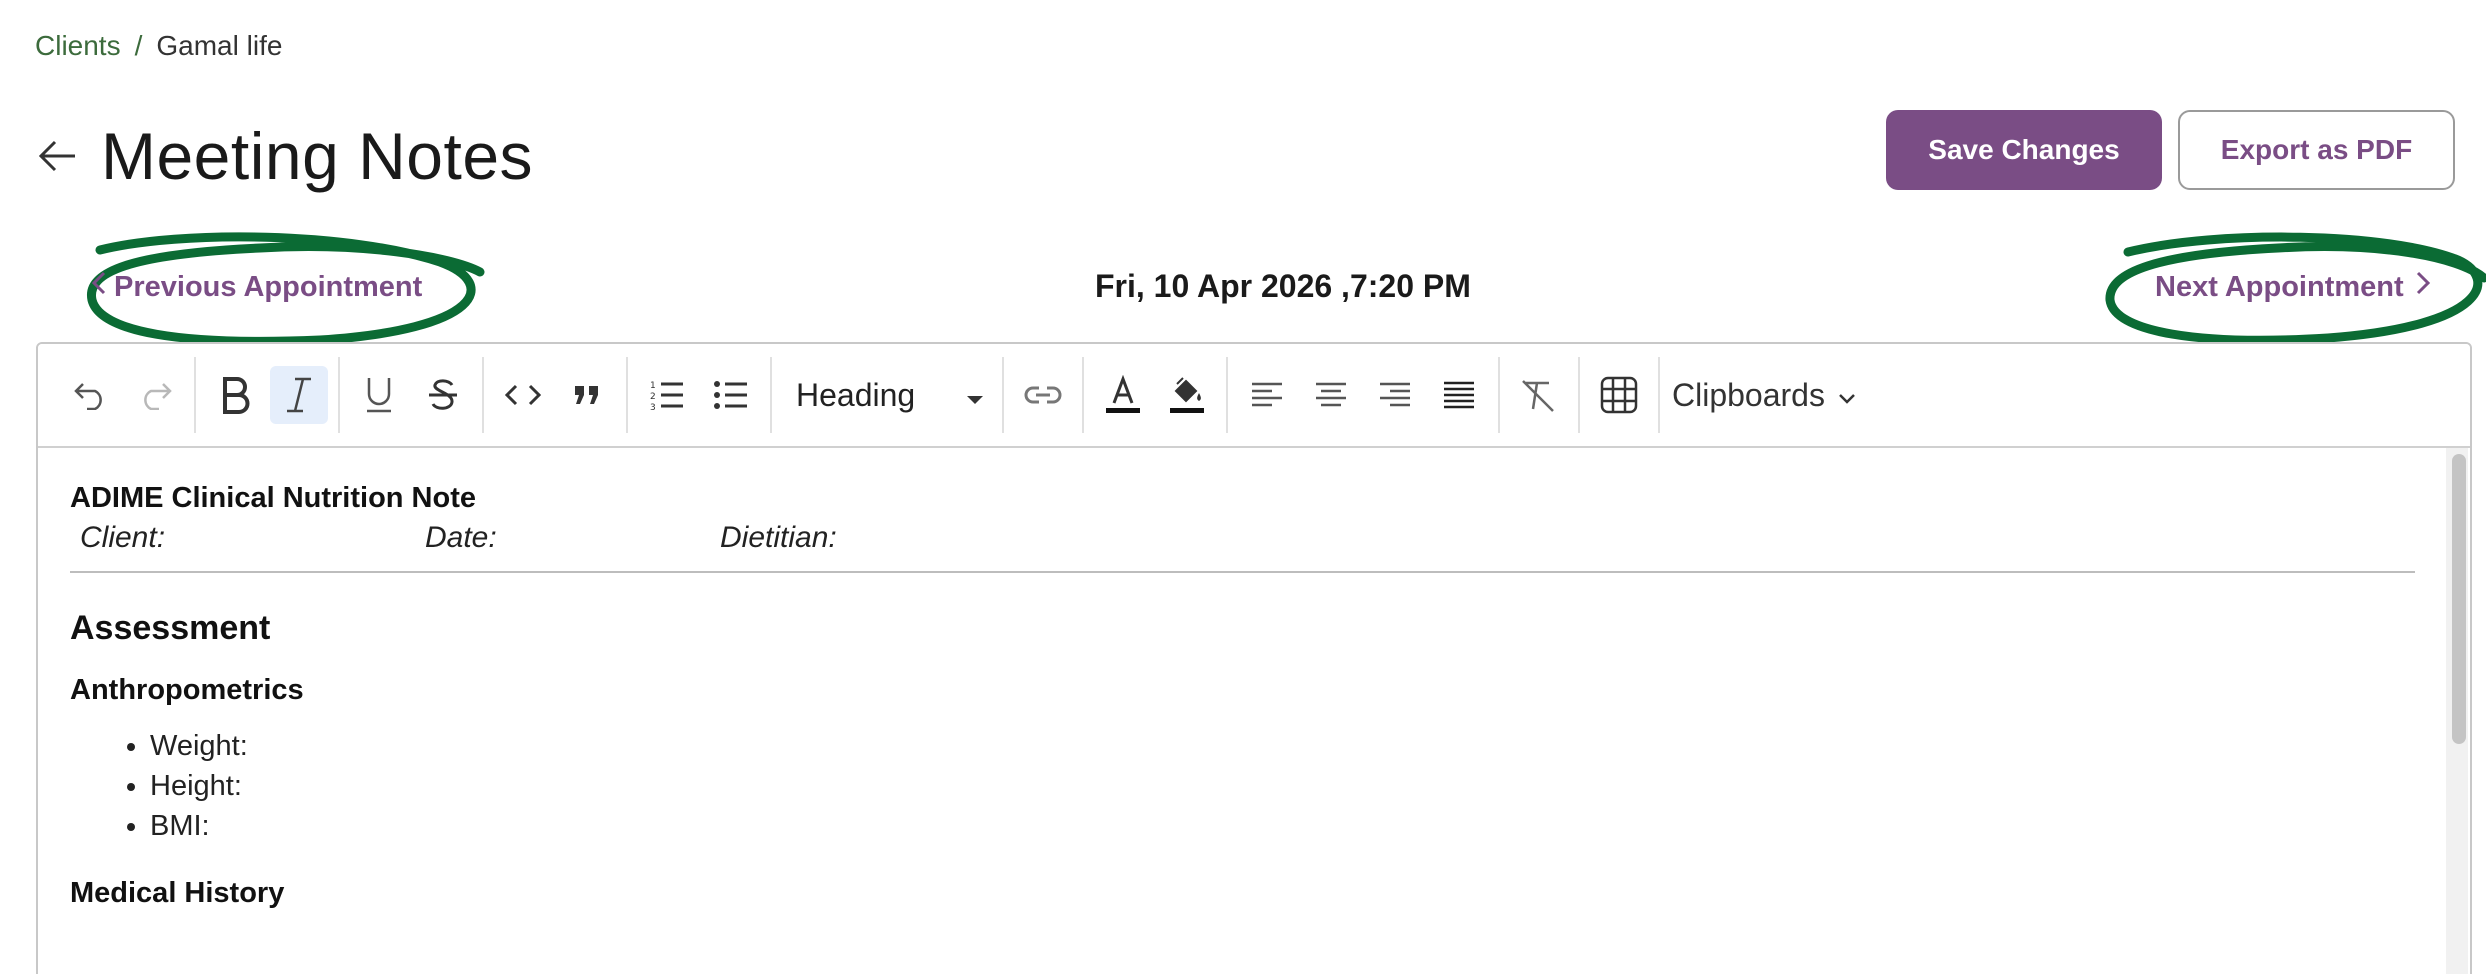 The width and height of the screenshot is (2488, 974). Describe the element at coordinates (975, 395) in the screenshot. I see `caret-down-icon` at that location.